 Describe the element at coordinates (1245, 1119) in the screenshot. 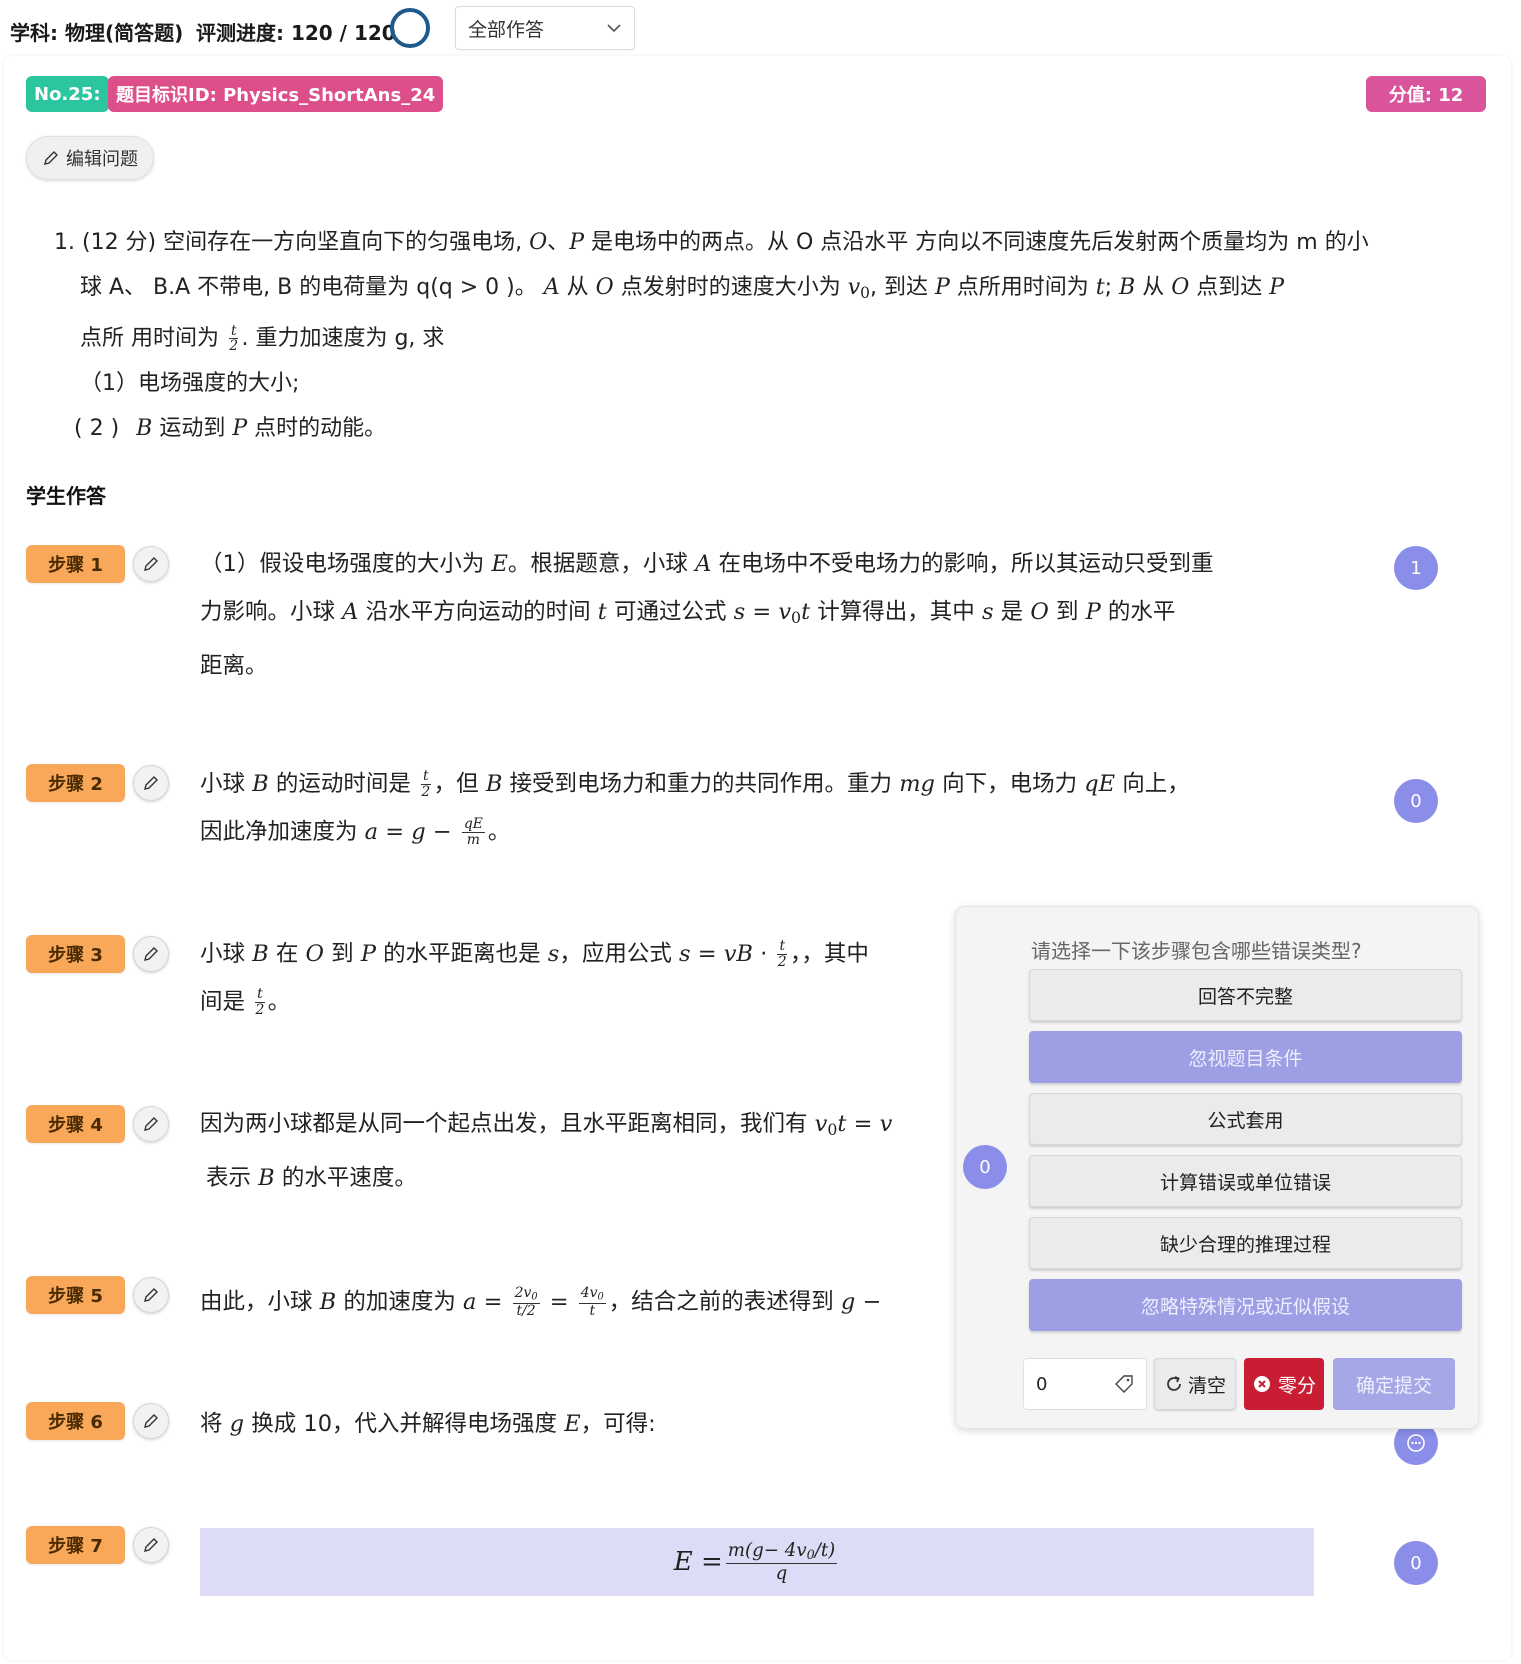

I see `error-option-formula-misuse: 公式套用` at that location.